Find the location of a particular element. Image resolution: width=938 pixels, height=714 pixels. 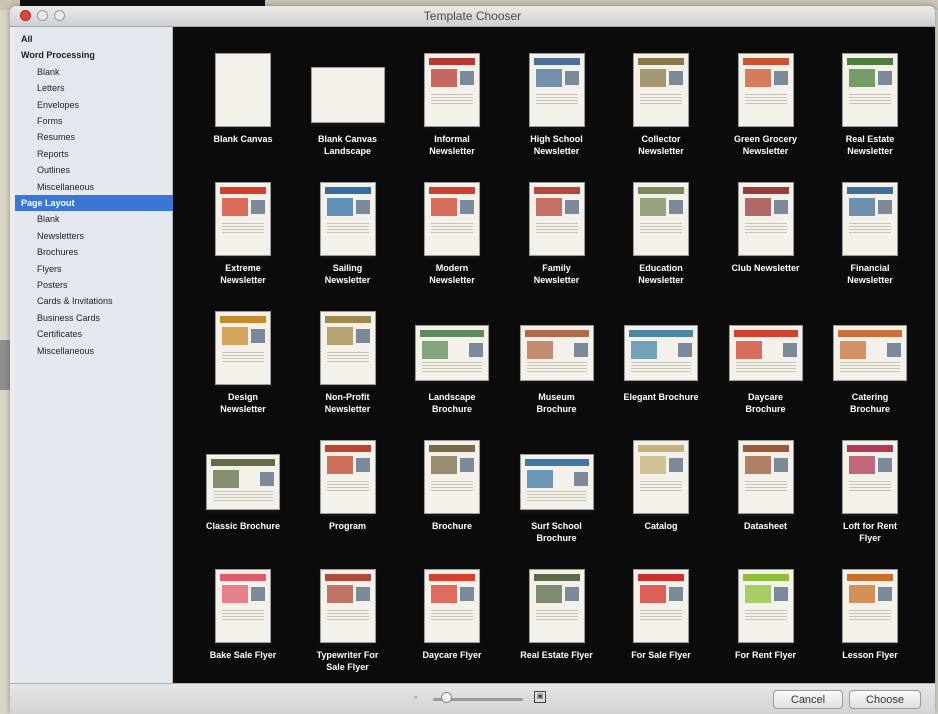

template-name: Surf School Brochure is located at coordinates (556, 532).